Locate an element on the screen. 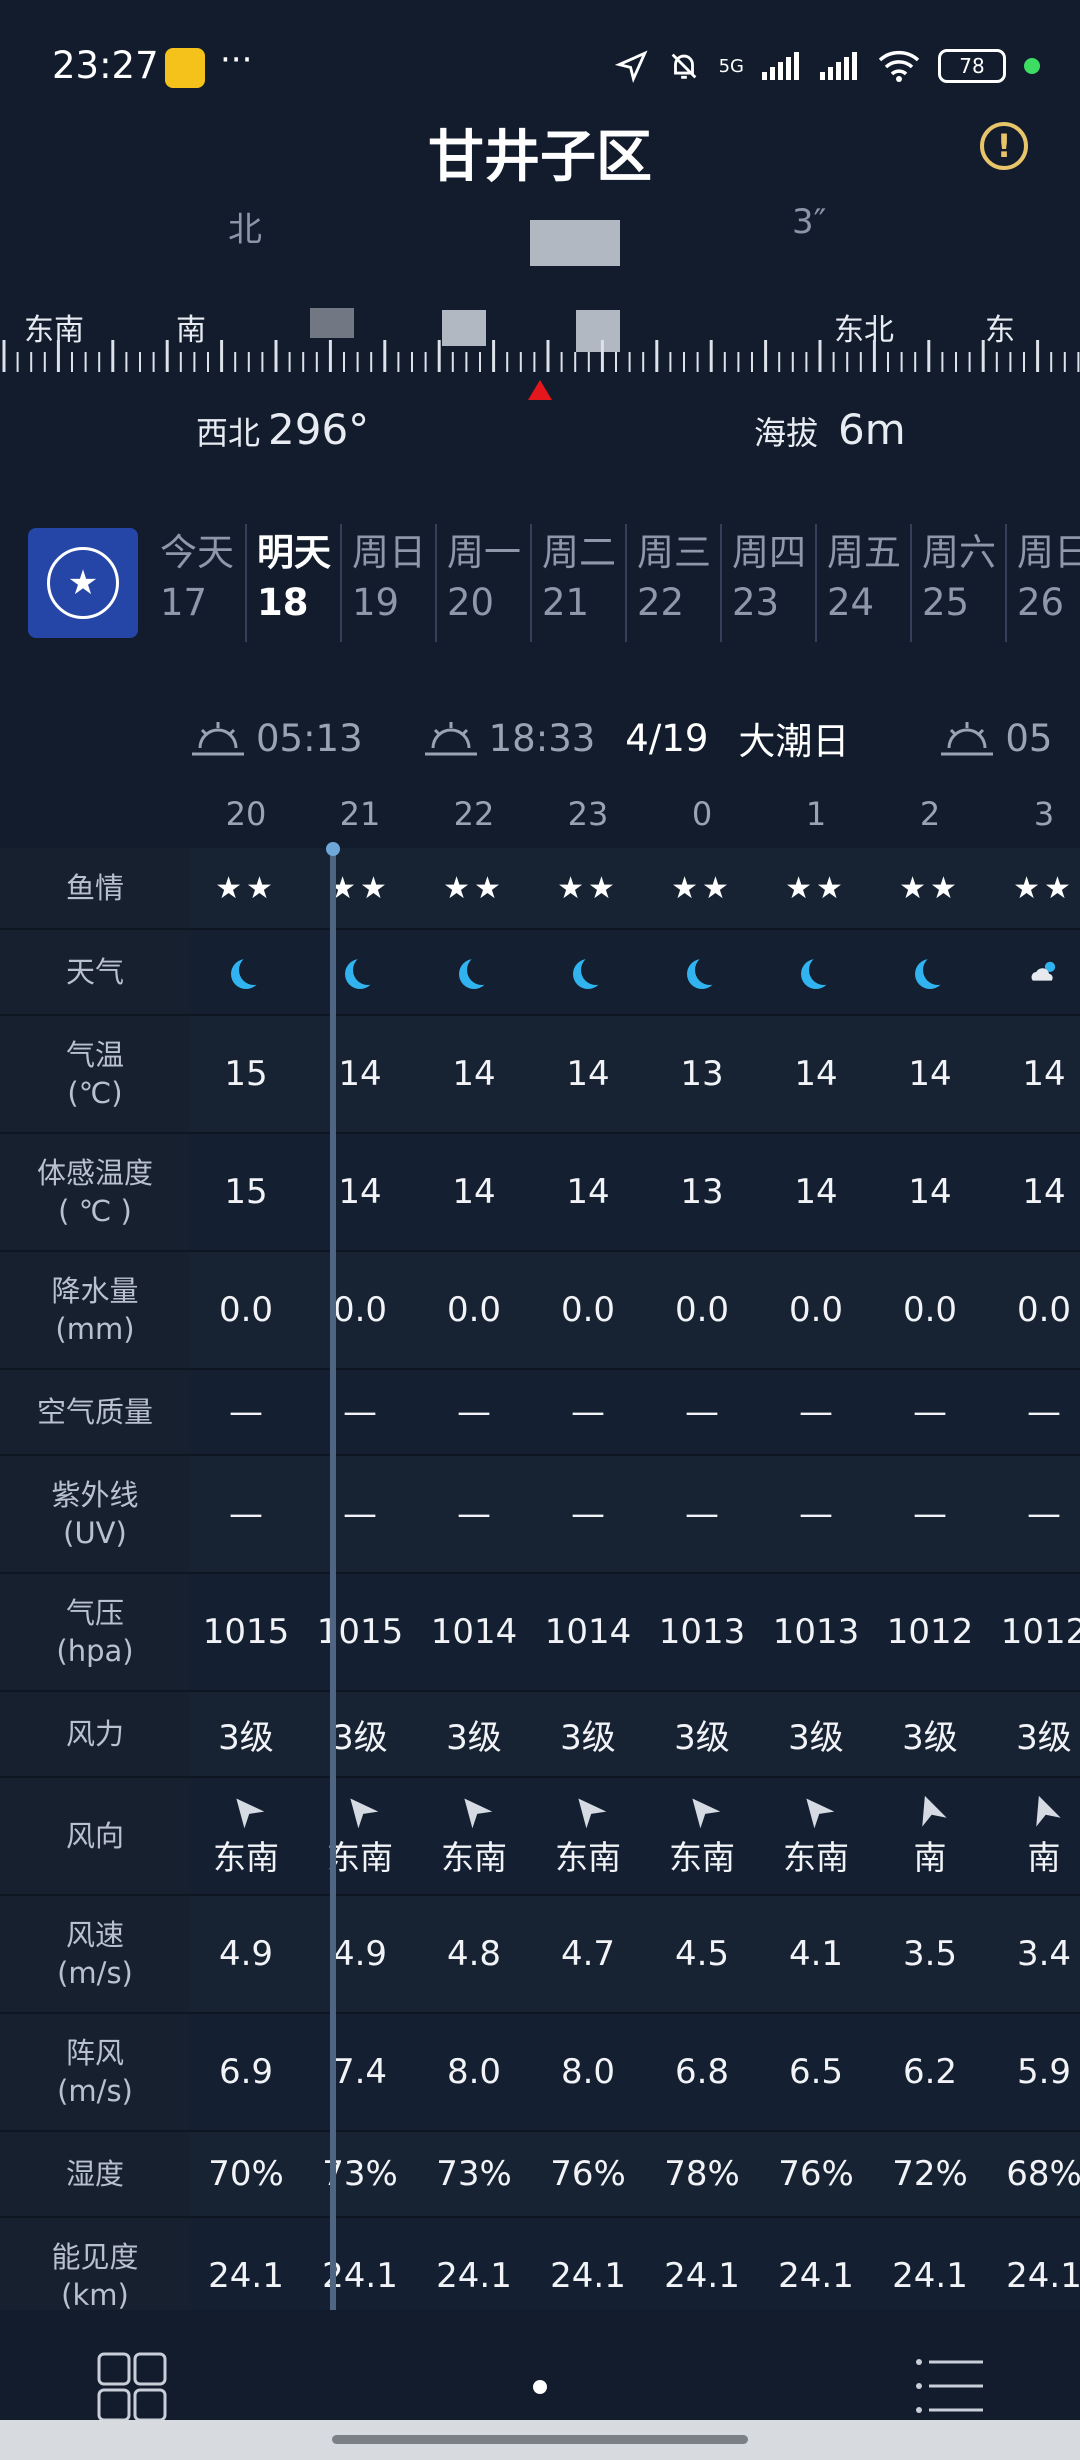 The image size is (1080, 2460). row-temp: 气温 (℃) 15 14 14 14 13 14 14 14 is located at coordinates (540, 1075).